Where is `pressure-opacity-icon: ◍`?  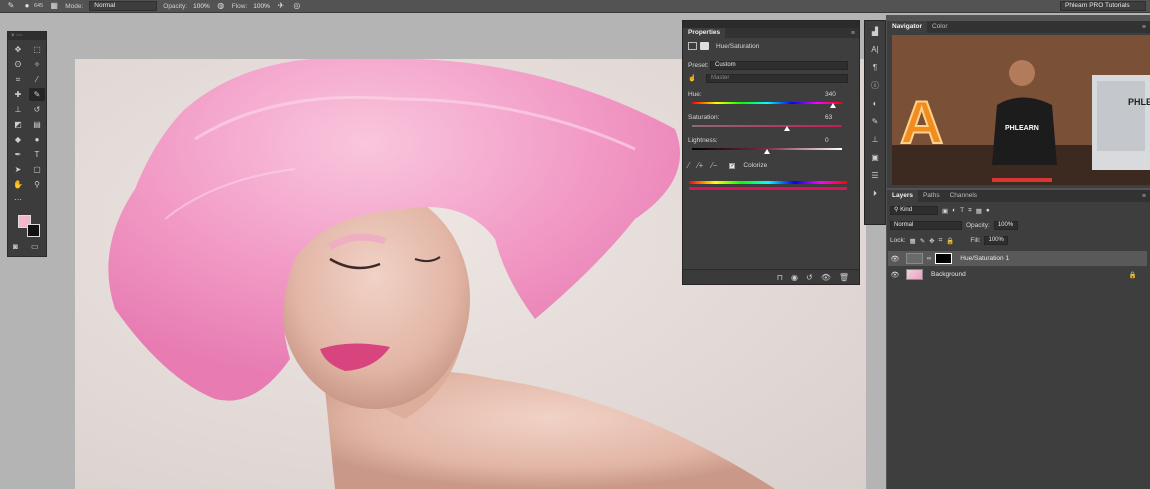 pressure-opacity-icon: ◍ is located at coordinates (221, 6).